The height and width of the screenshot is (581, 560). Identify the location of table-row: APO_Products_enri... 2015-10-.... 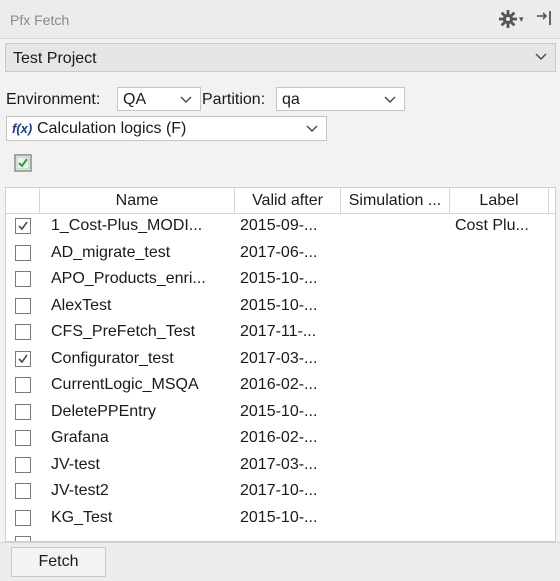
(280, 279).